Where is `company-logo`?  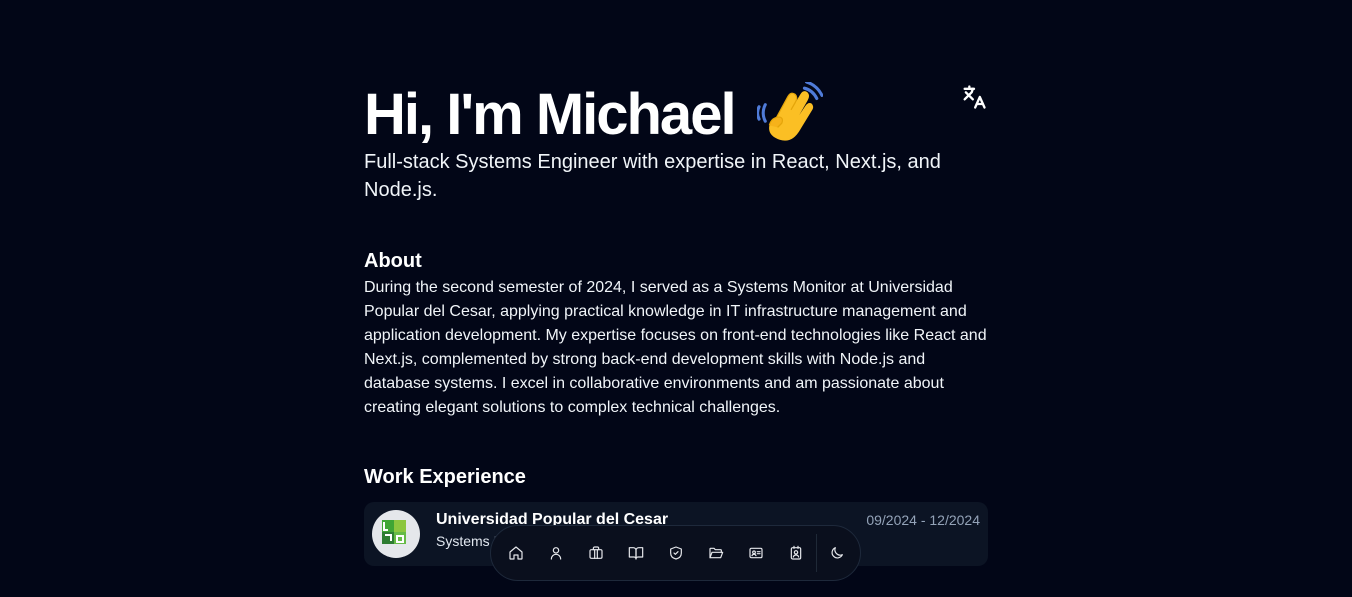
company-logo is located at coordinates (396, 534).